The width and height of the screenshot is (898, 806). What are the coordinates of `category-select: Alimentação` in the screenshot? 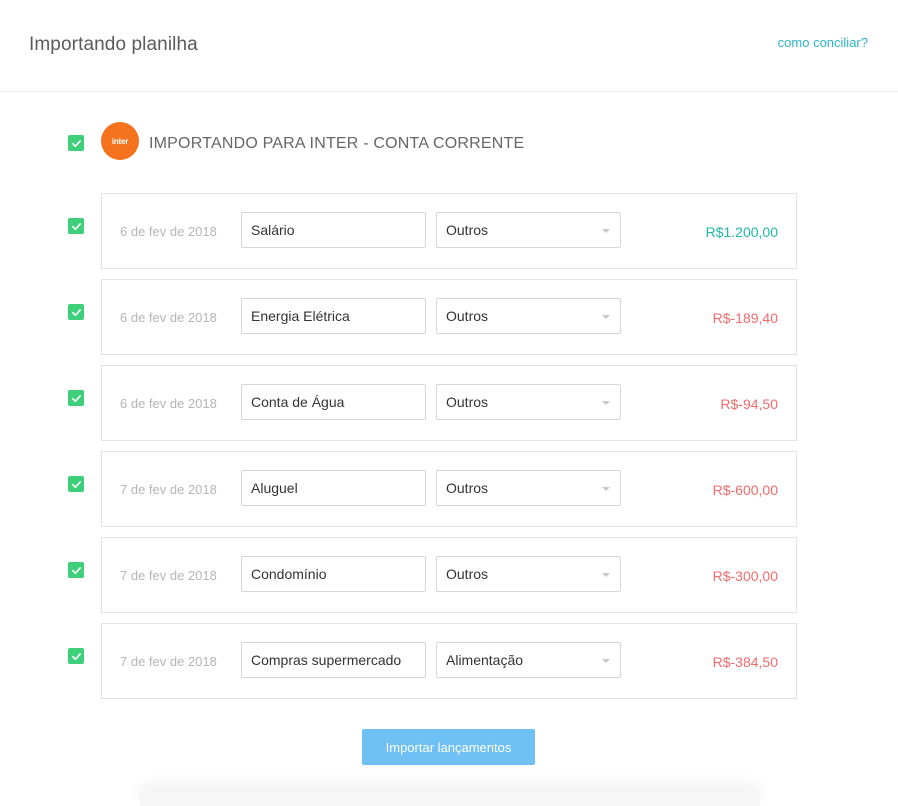 It's located at (528, 660).